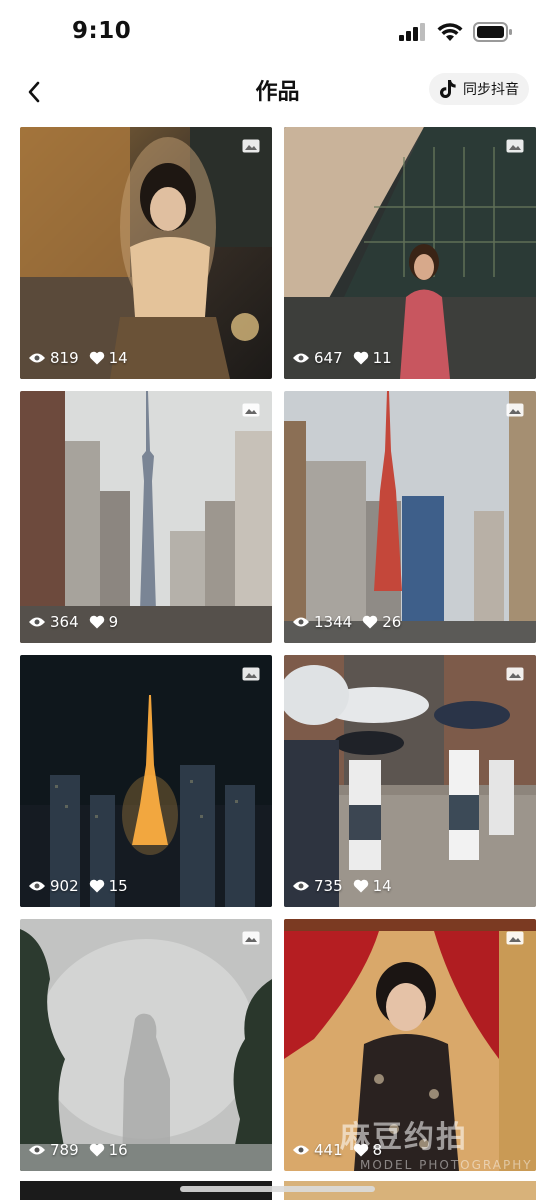  Describe the element at coordinates (392, 622) in the screenshot. I see `like-count: 26` at that location.